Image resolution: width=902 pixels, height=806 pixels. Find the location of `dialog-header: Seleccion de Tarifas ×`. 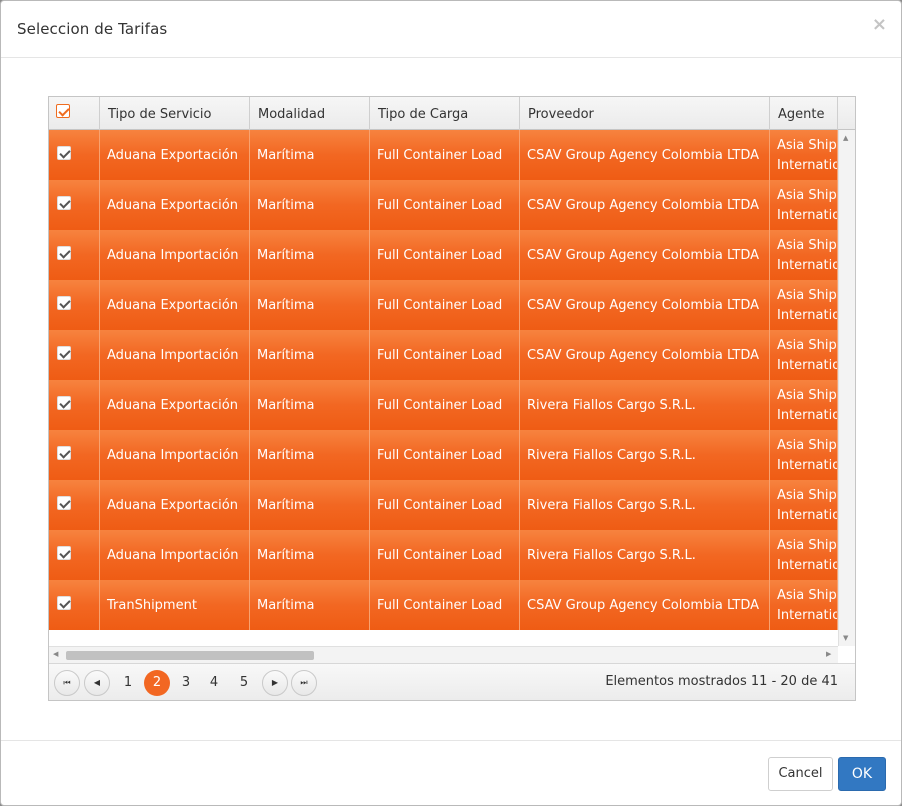

dialog-header: Seleccion de Tarifas × is located at coordinates (451, 29).